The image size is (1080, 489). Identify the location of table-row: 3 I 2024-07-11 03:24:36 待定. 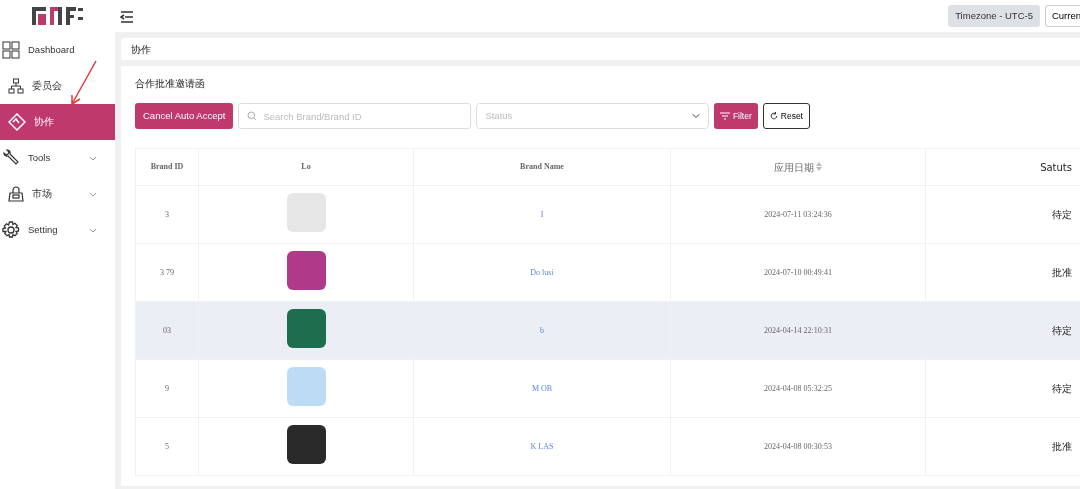
(607, 214).